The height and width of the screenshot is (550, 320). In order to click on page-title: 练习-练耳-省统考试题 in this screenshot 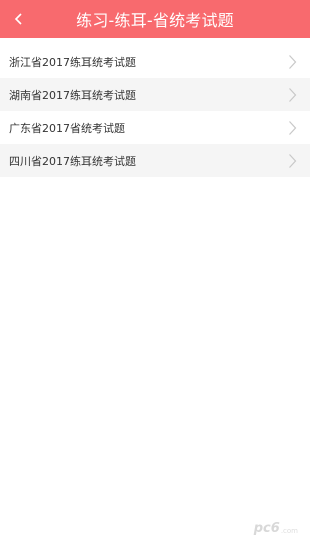, I will do `click(155, 20)`.